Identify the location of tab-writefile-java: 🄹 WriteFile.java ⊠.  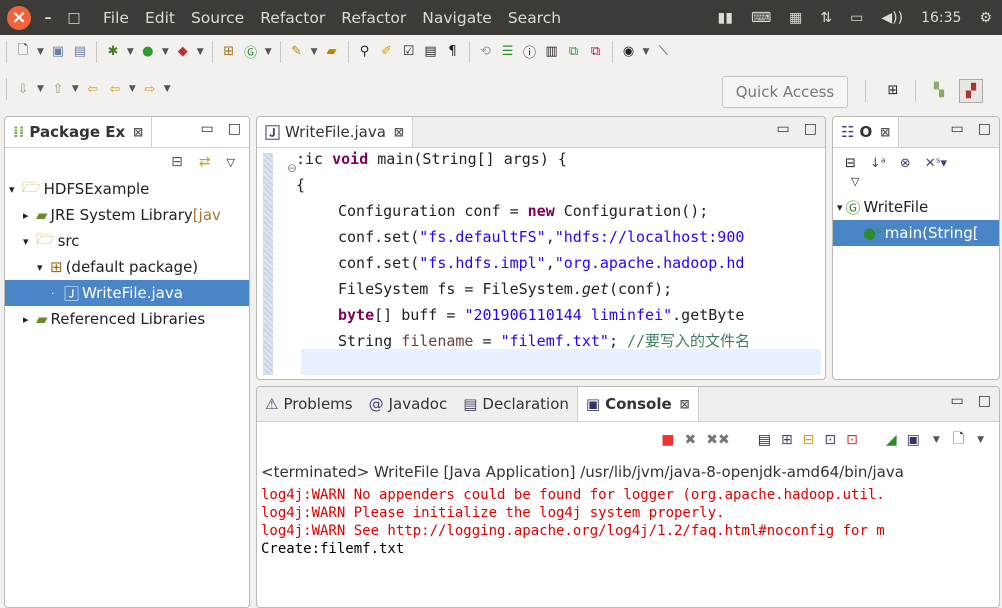
(335, 132).